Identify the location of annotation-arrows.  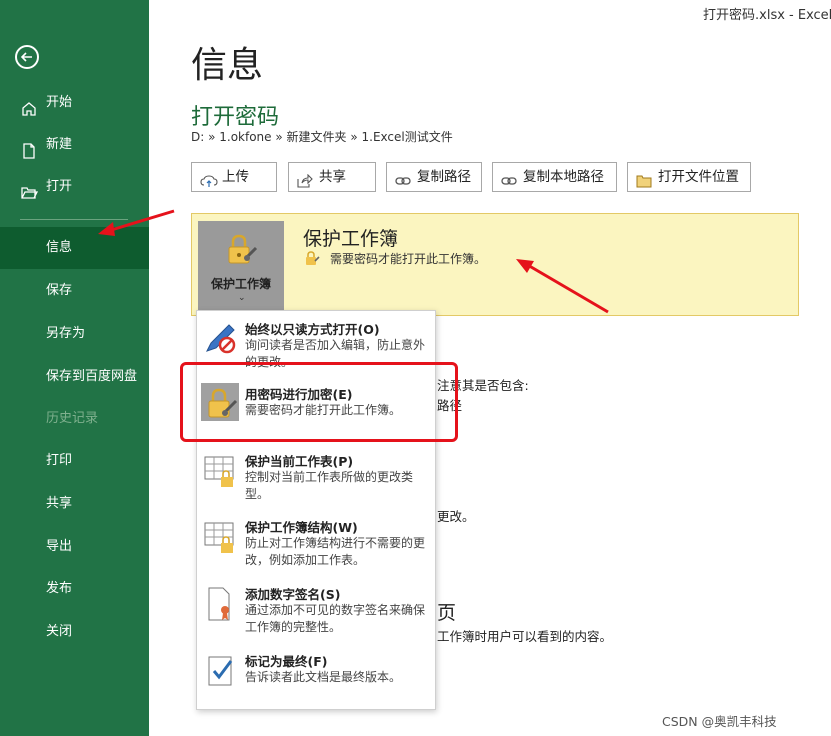
(353, 261).